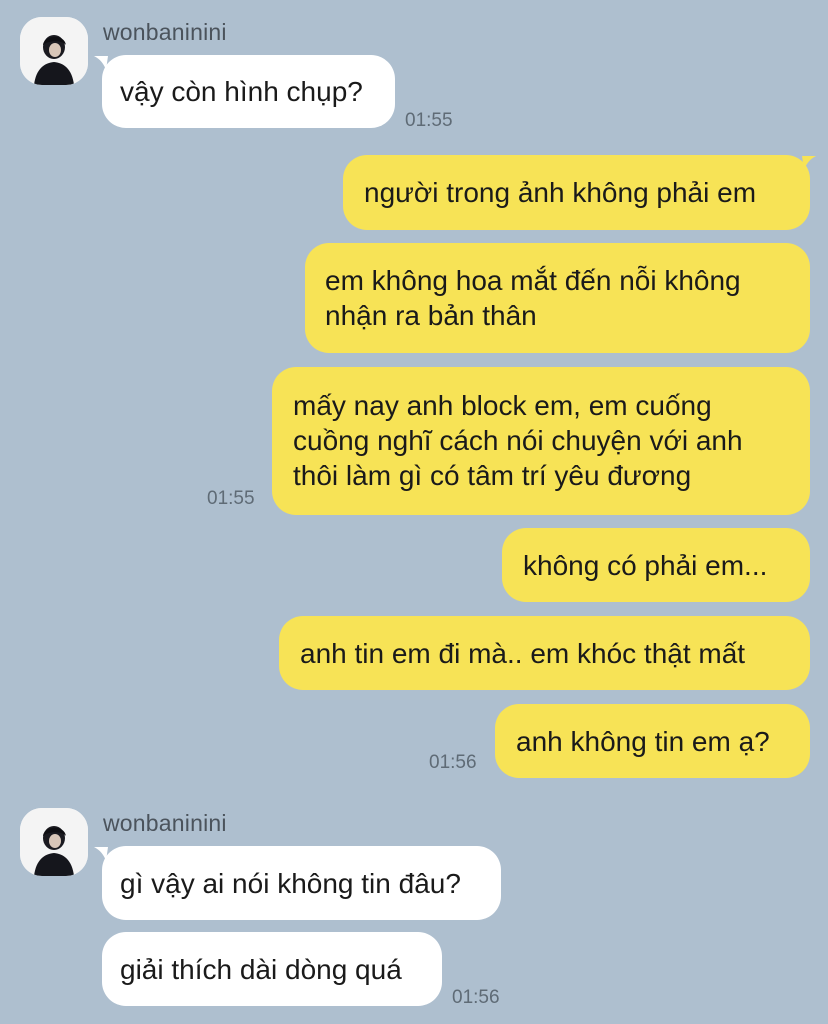 This screenshot has width=828, height=1024. Describe the element at coordinates (560, 192) in the screenshot. I see `message-text: người trong ảnh không phải em` at that location.